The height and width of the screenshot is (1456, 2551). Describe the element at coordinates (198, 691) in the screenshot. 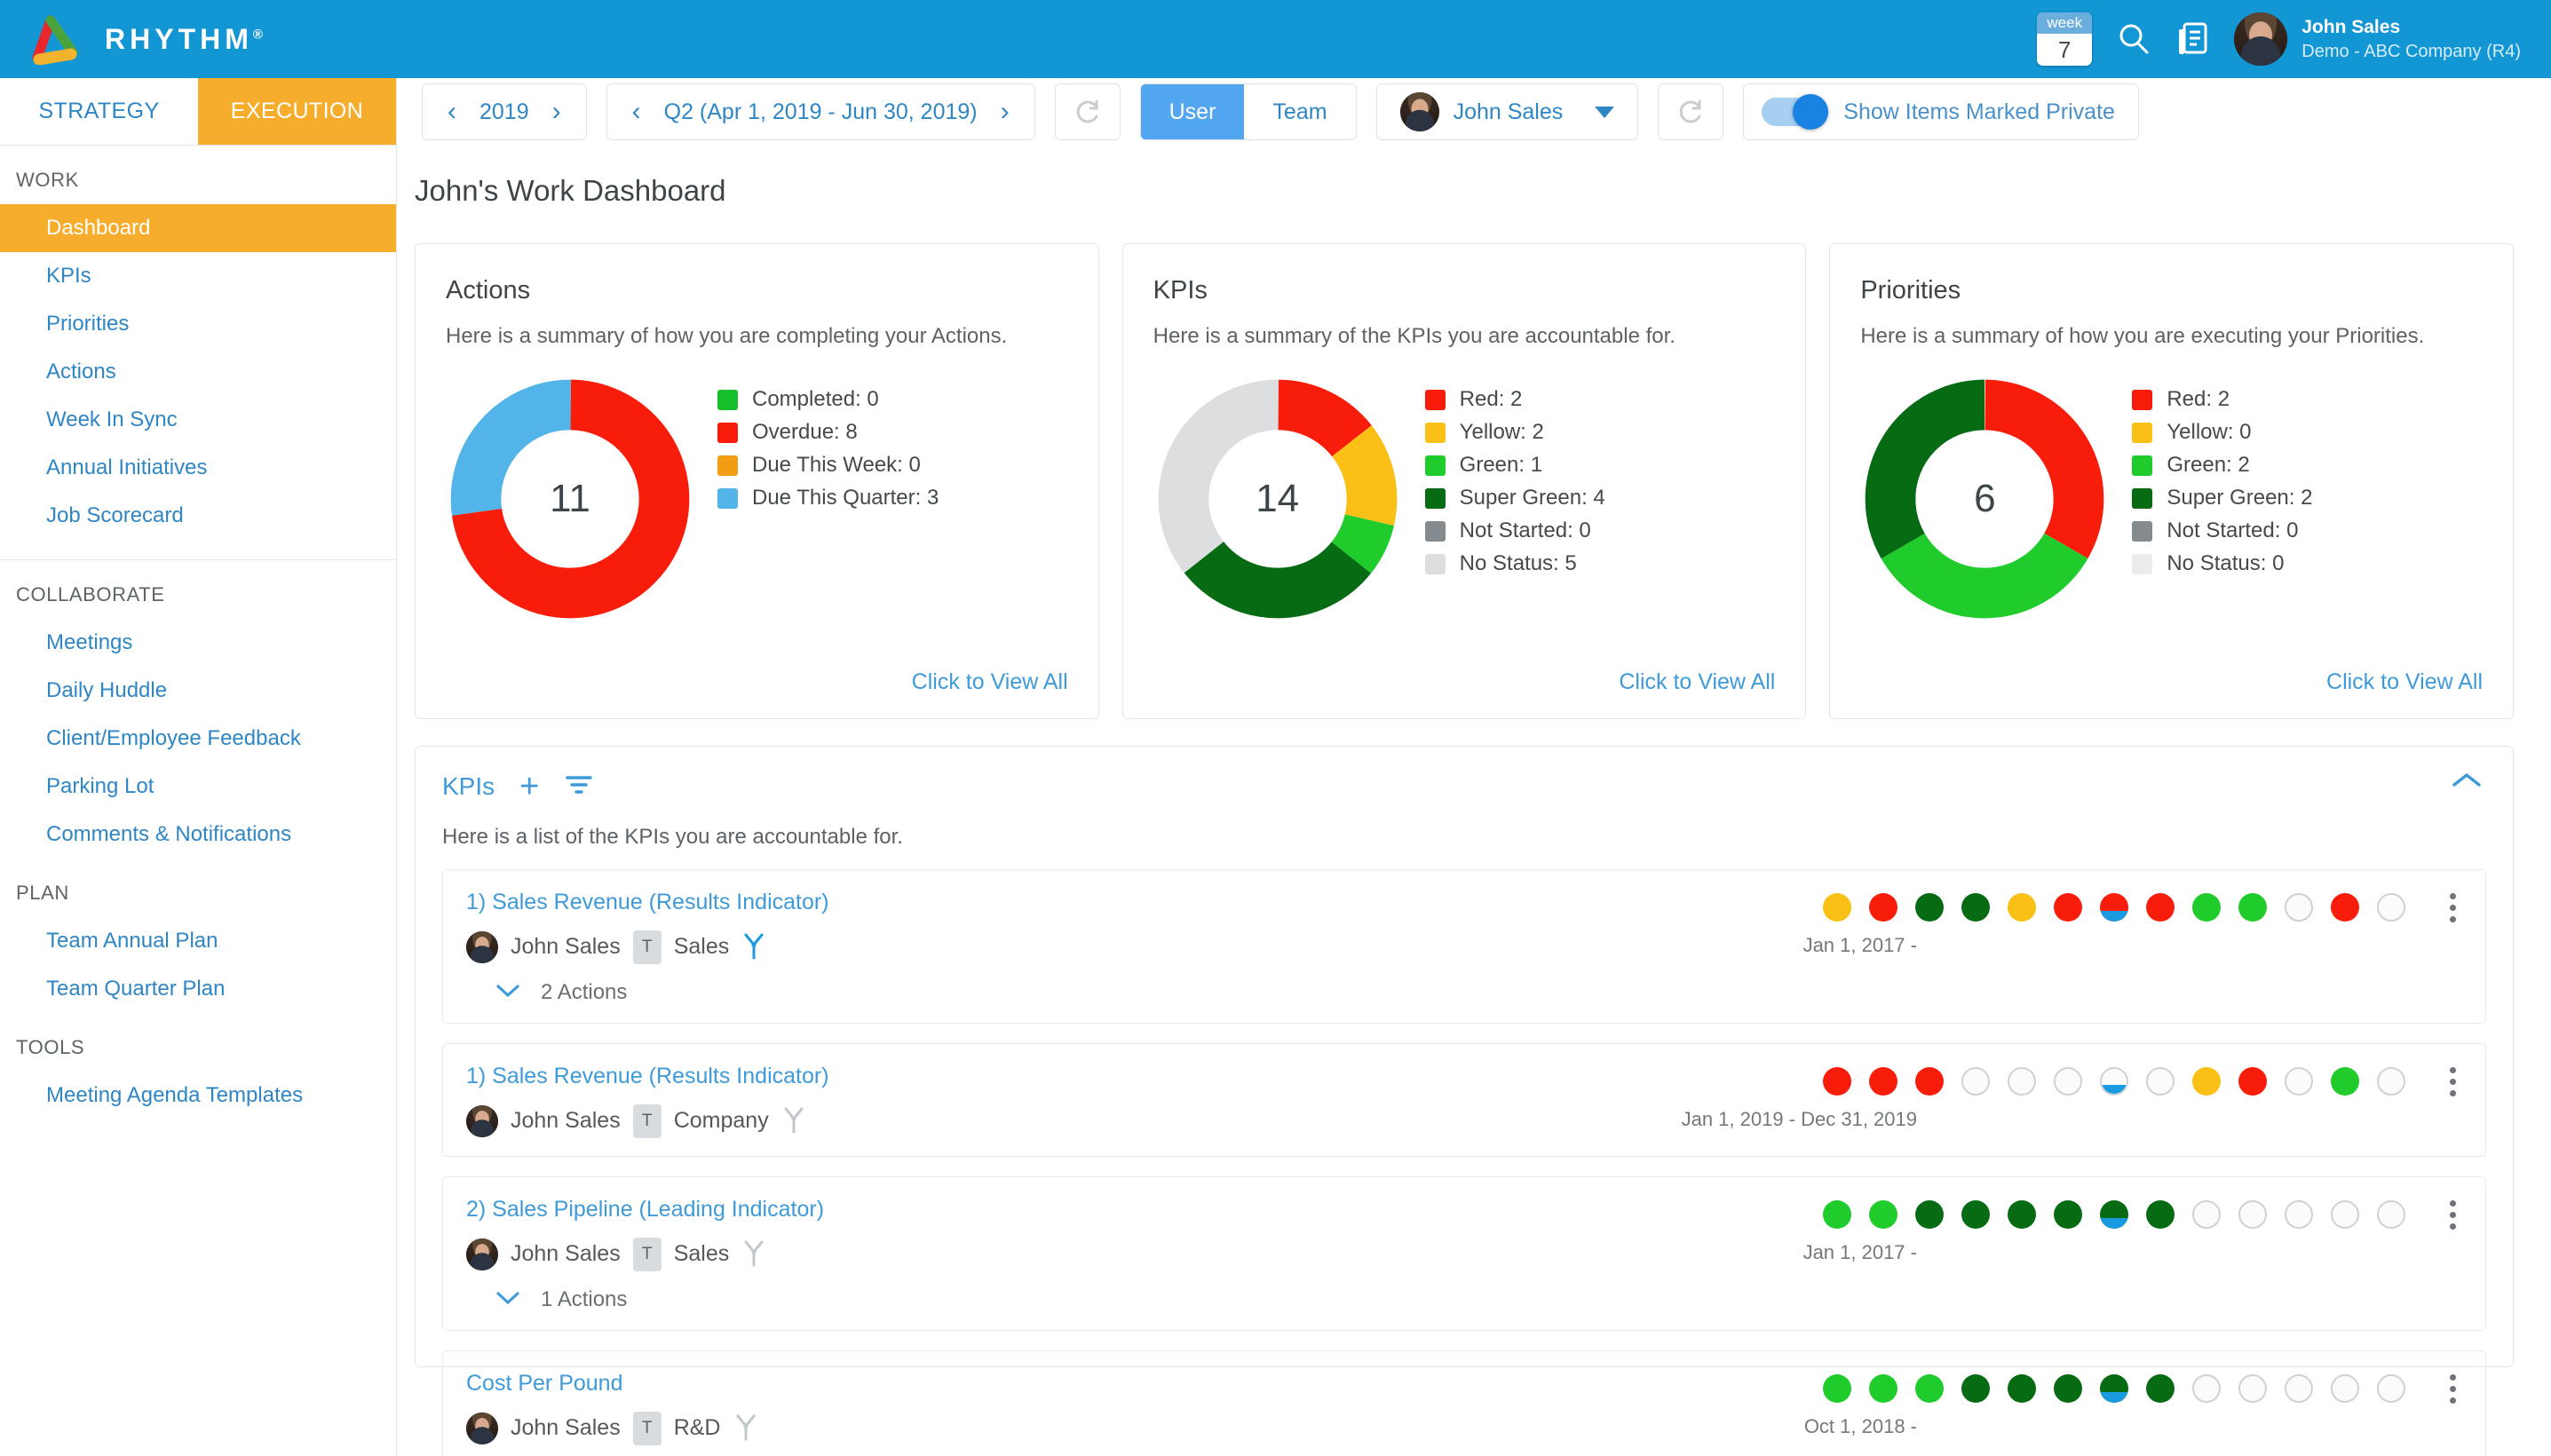

I see `sidebar-item-daily-huddle: Daily Huddle` at that location.